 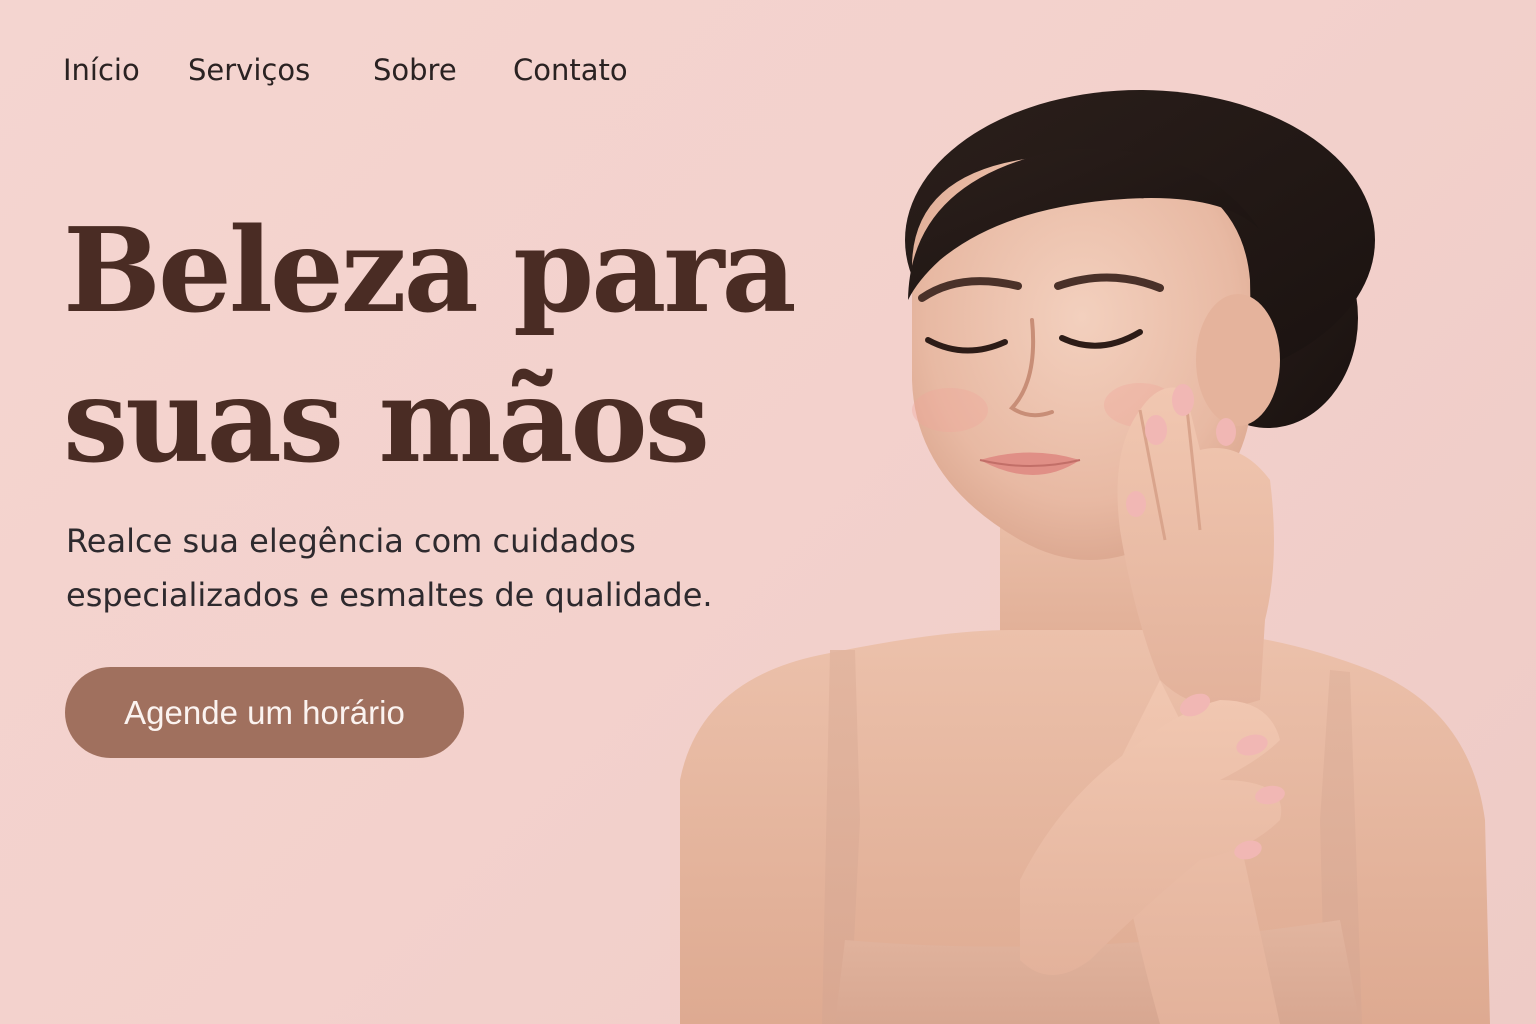 I want to click on nav-link-inicio: Início, so click(x=101, y=70).